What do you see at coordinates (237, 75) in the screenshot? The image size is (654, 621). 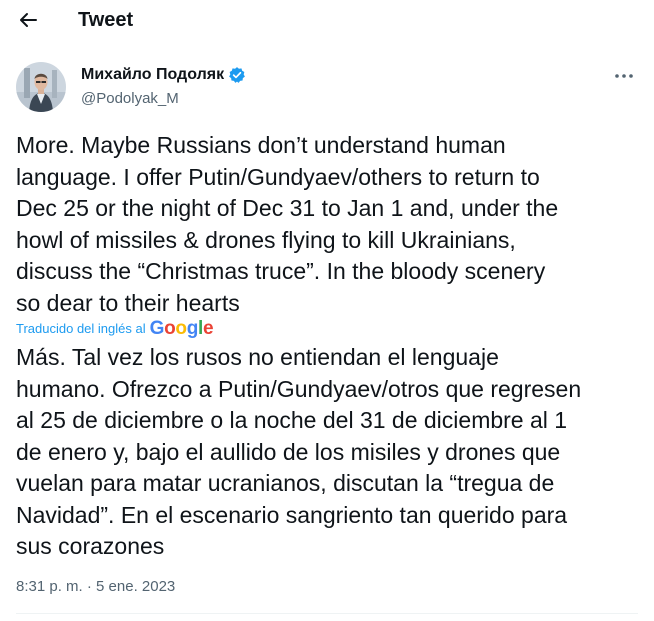 I see `verified-badge-icon` at bounding box center [237, 75].